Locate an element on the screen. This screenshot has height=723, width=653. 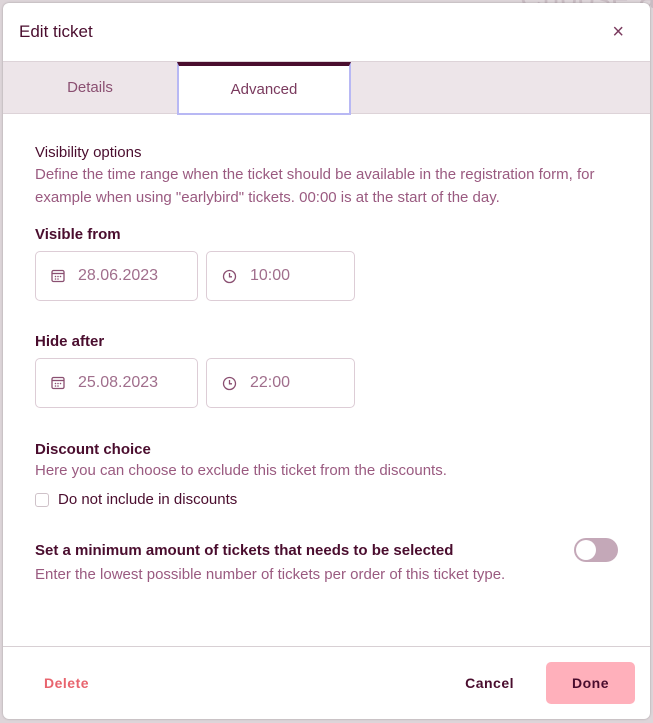
hide-after-date-value: 25.08.2023 is located at coordinates (118, 382).